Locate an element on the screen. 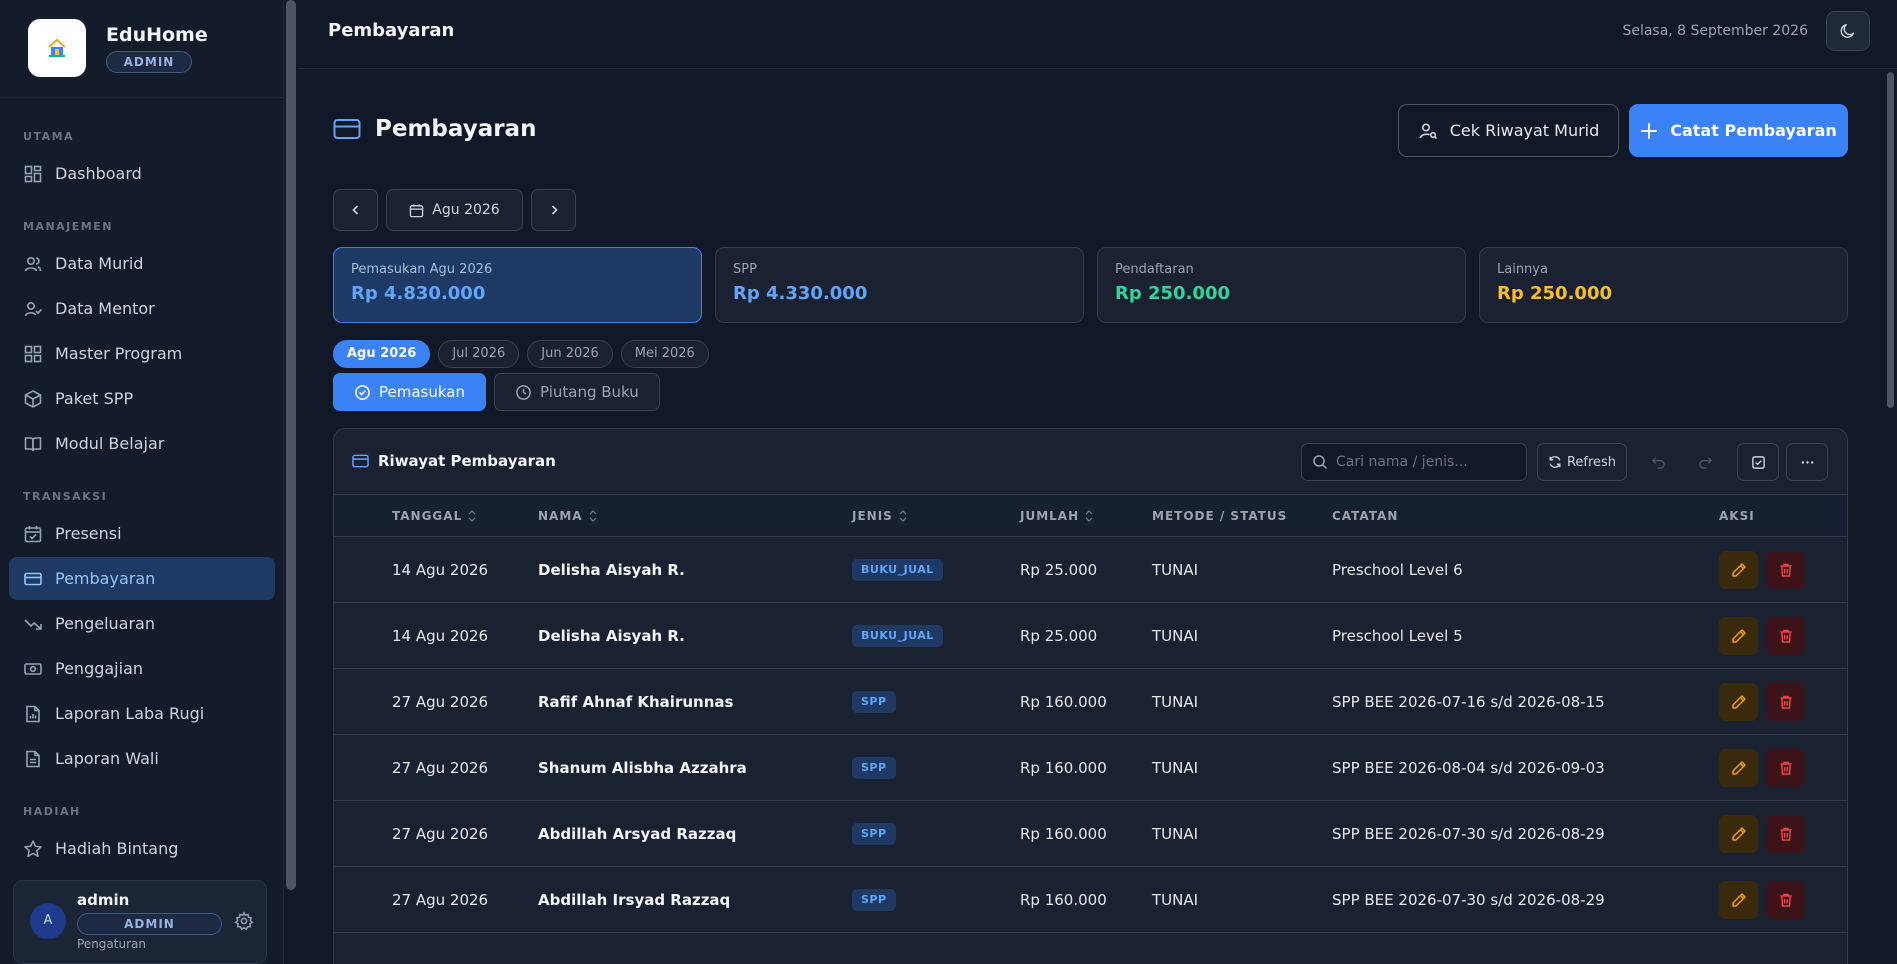  column-header-amount: JUMLAH is located at coordinates (1056, 516).